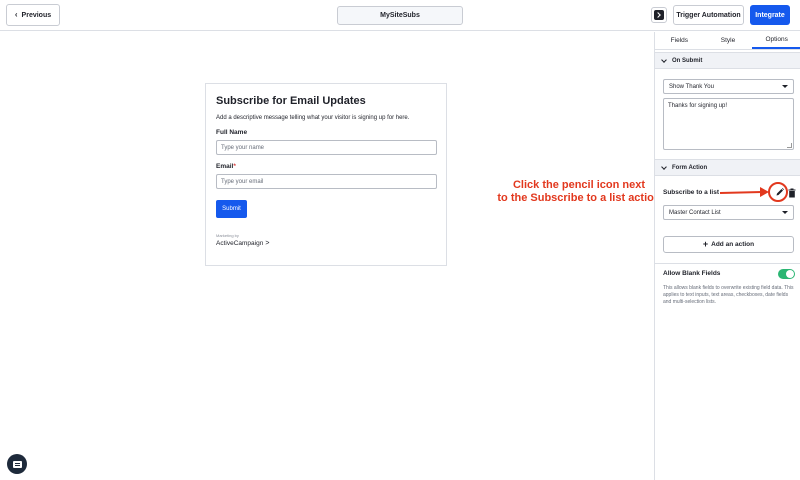  What do you see at coordinates (240, 243) in the screenshot?
I see `brand-text: ActiveCampaign` at bounding box center [240, 243].